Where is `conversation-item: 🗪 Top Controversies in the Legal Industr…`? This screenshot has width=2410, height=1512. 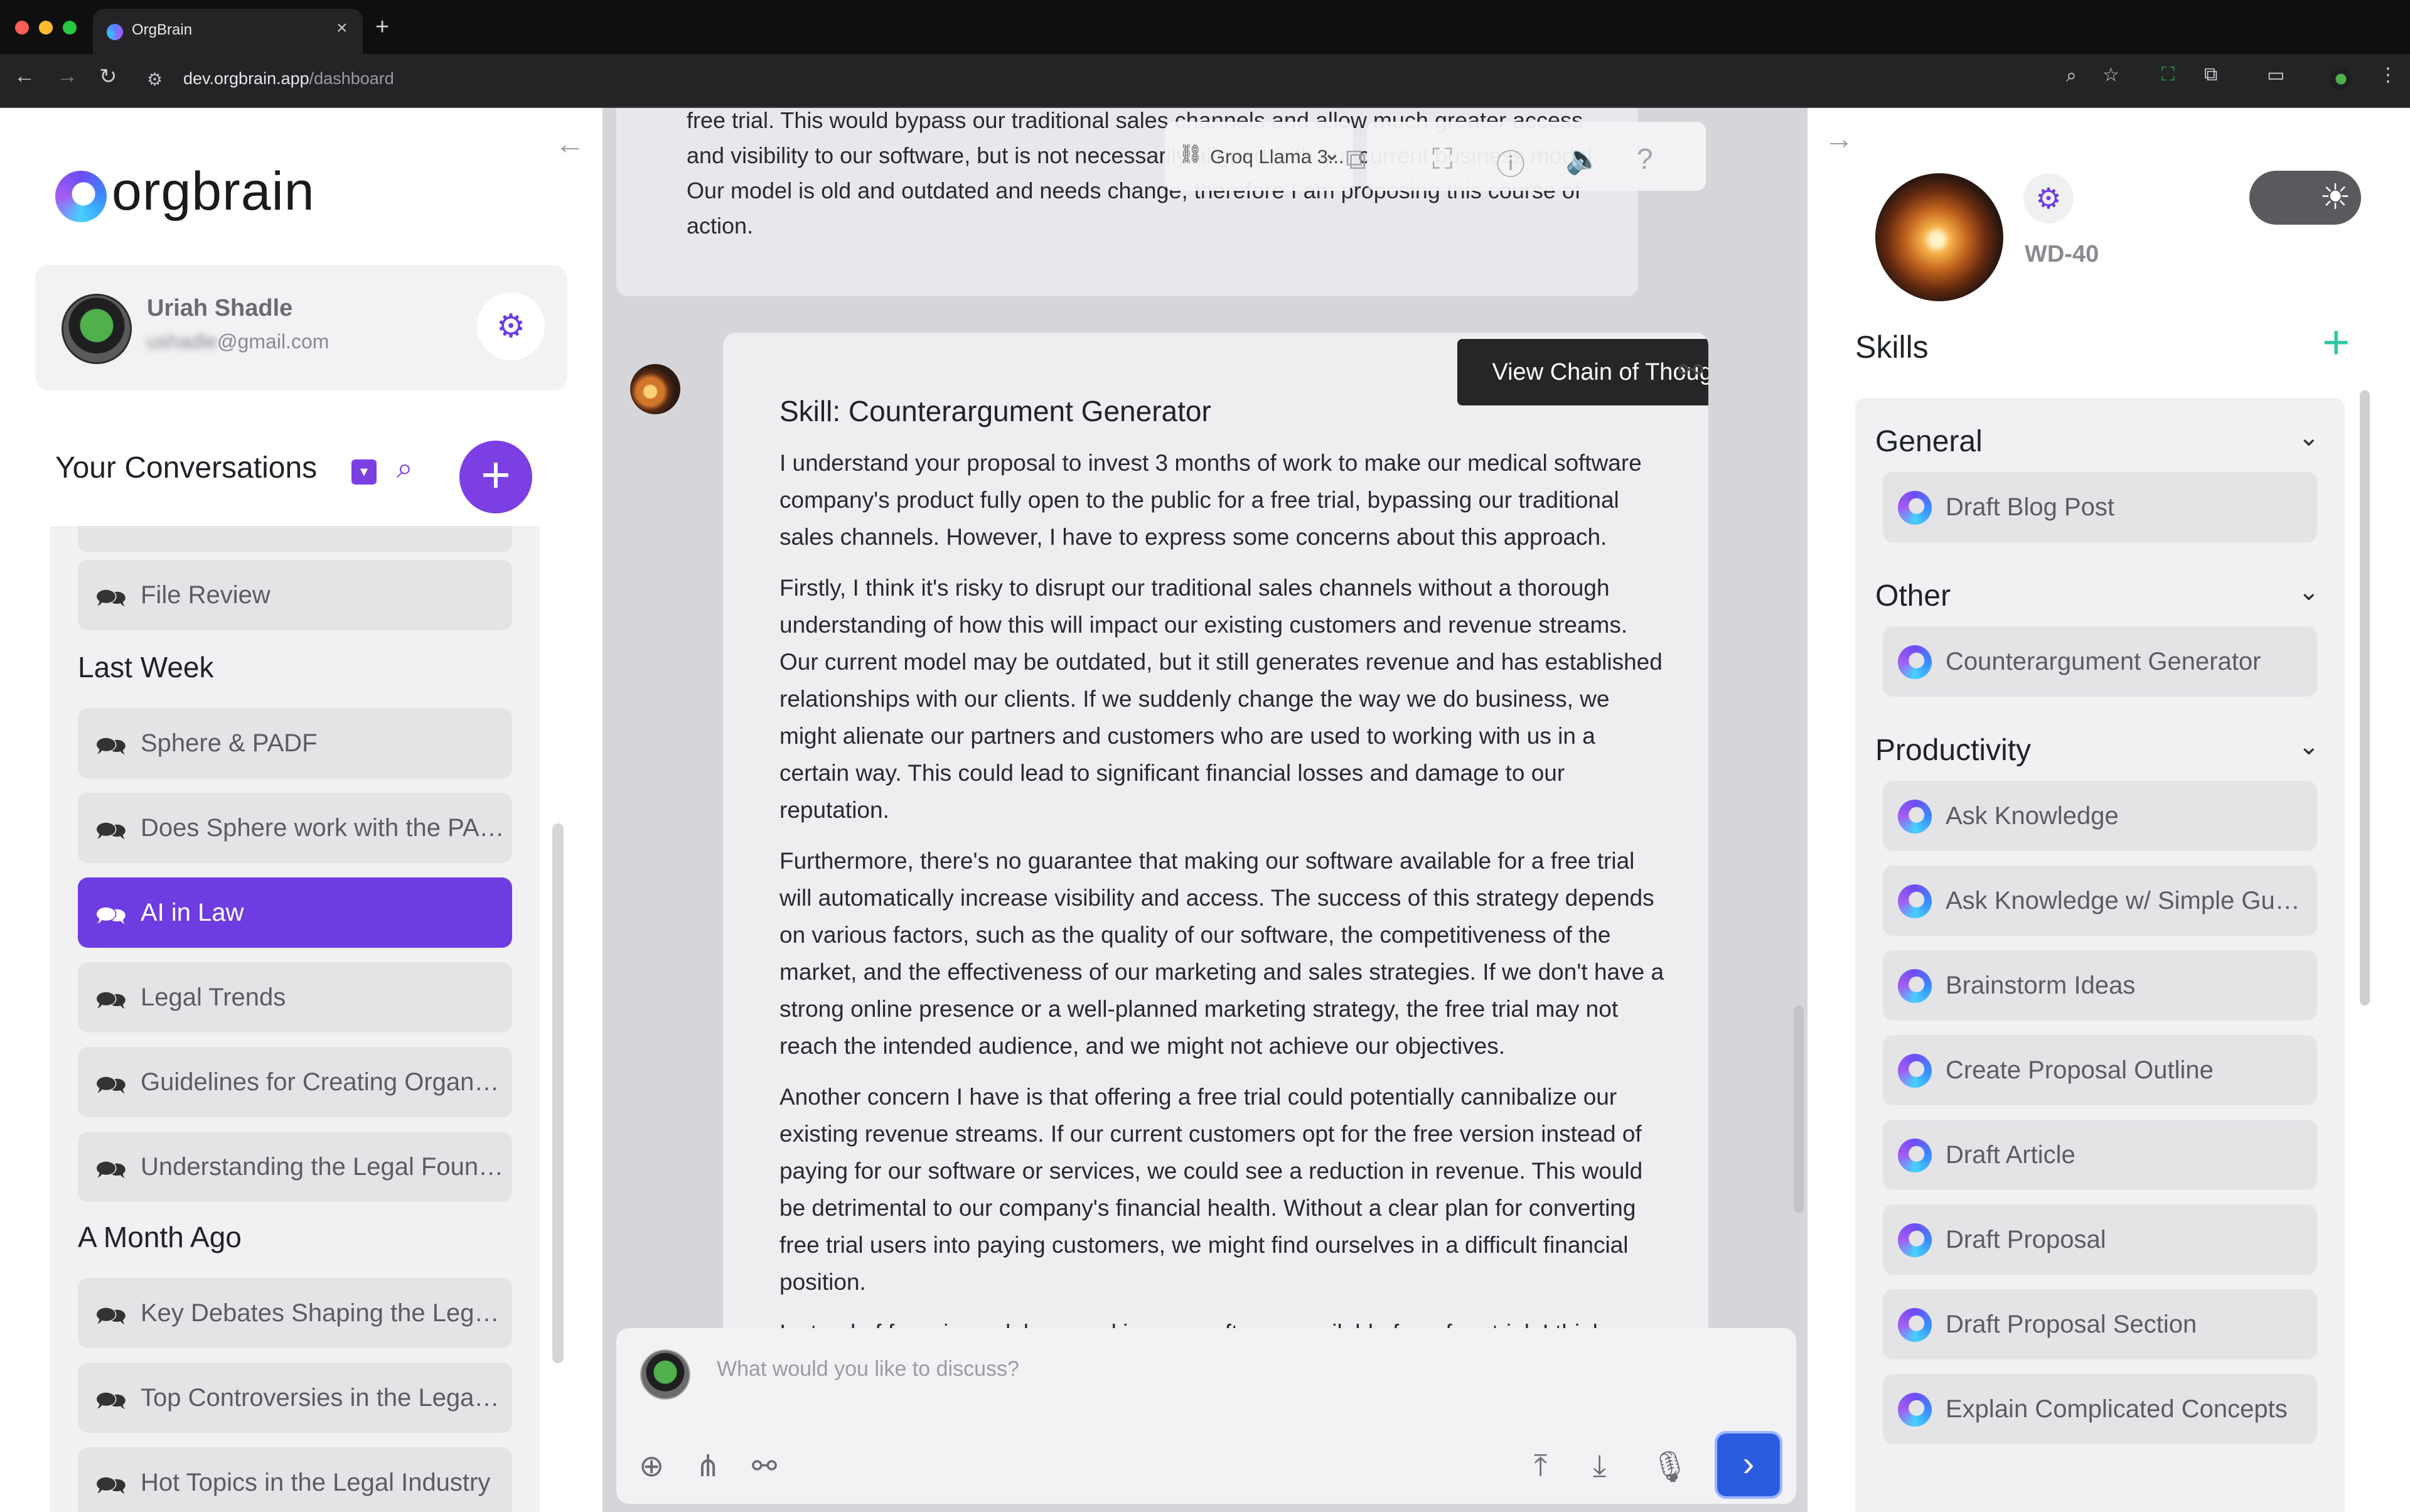 conversation-item: 🗪 Top Controversies in the Legal Industr… is located at coordinates (295, 1398).